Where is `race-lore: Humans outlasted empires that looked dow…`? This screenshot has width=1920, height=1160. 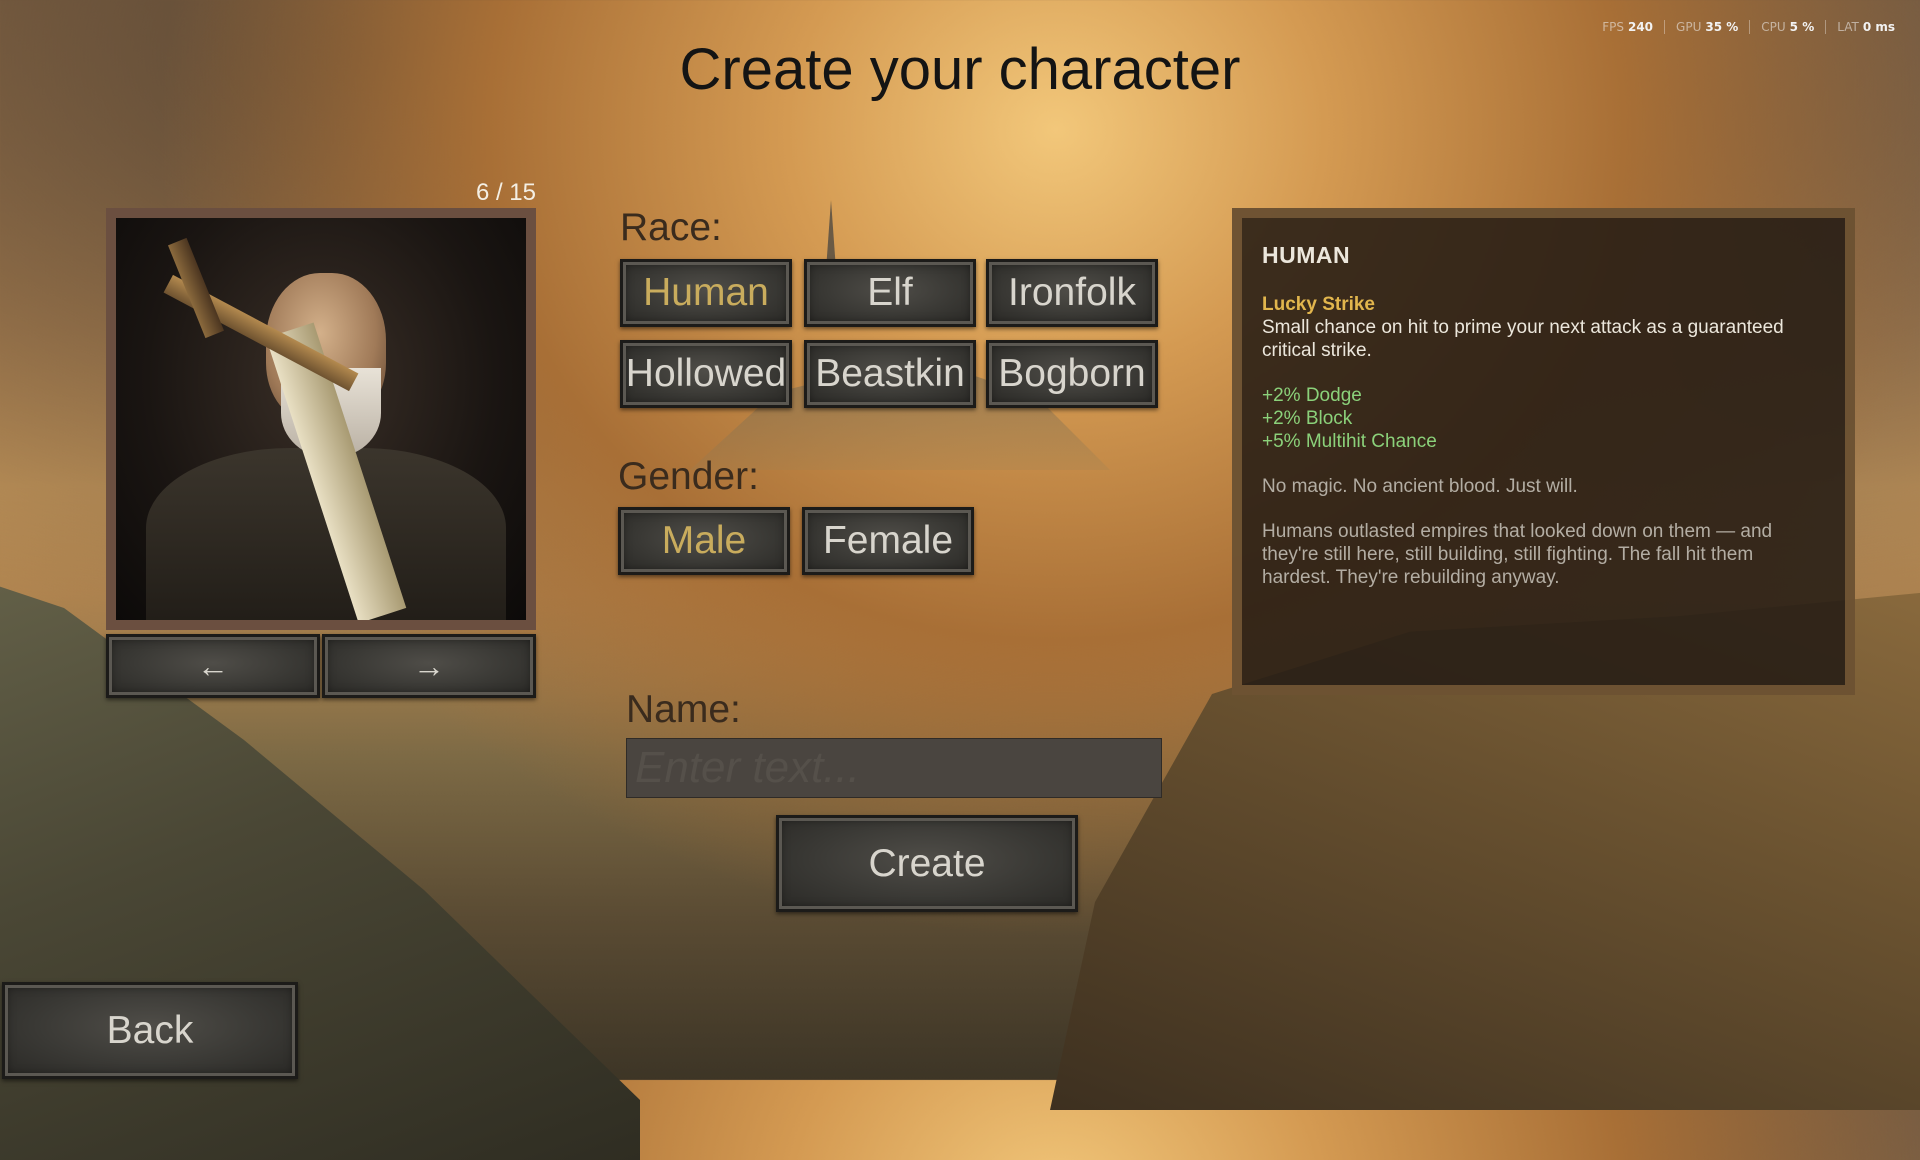 race-lore: Humans outlasted empires that looked dow… is located at coordinates (1517, 554).